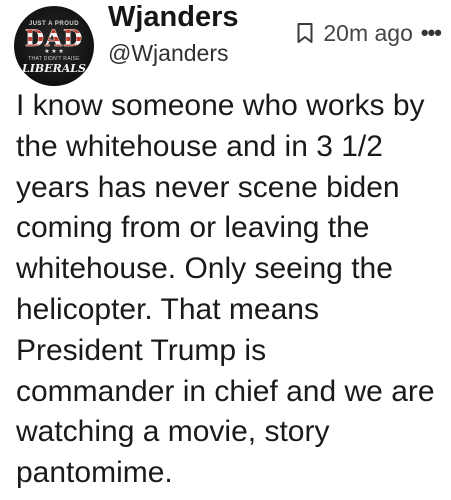  Describe the element at coordinates (167, 309) in the screenshot. I see `post-text-line: helicopter. That means` at that location.